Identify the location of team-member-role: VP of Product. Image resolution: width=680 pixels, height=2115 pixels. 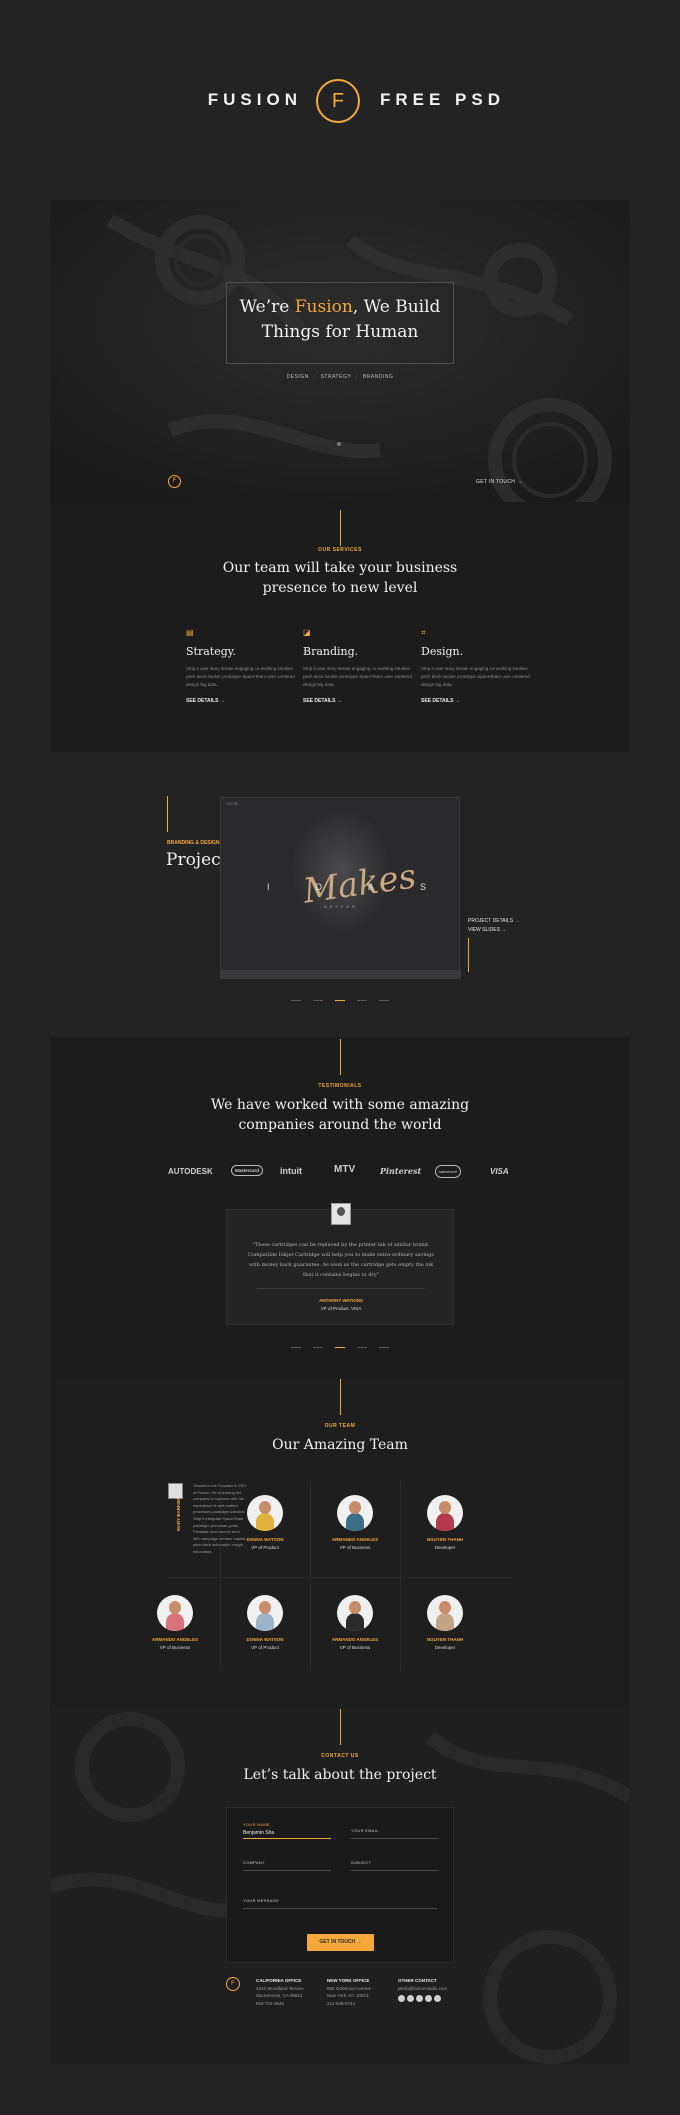
(265, 1647).